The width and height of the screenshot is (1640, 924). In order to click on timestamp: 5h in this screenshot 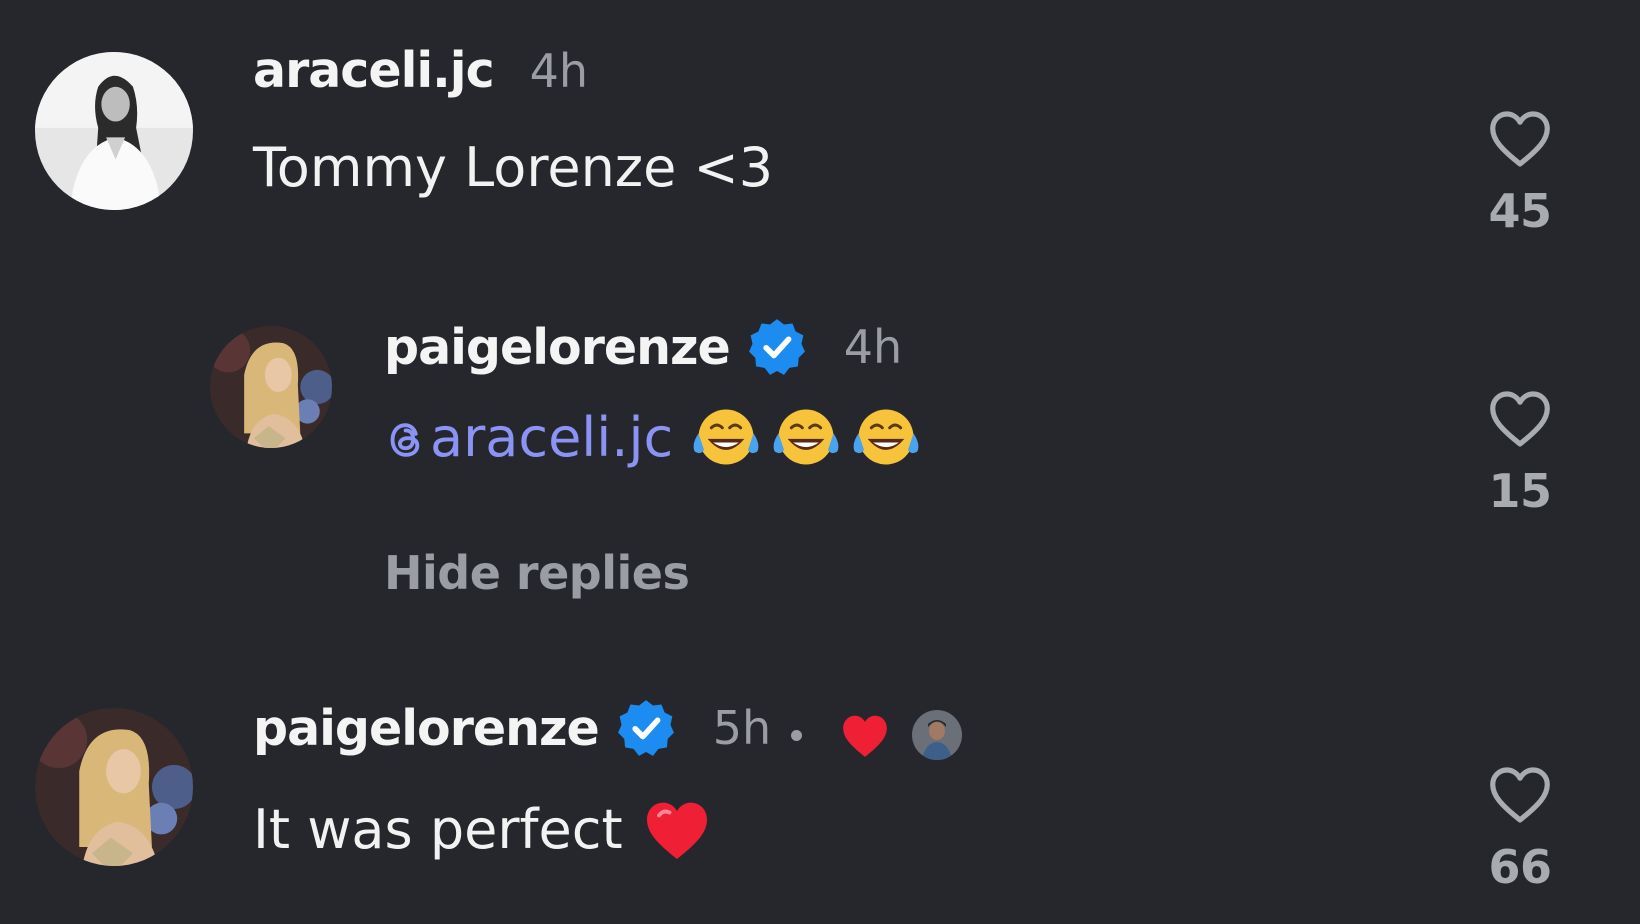, I will do `click(742, 728)`.